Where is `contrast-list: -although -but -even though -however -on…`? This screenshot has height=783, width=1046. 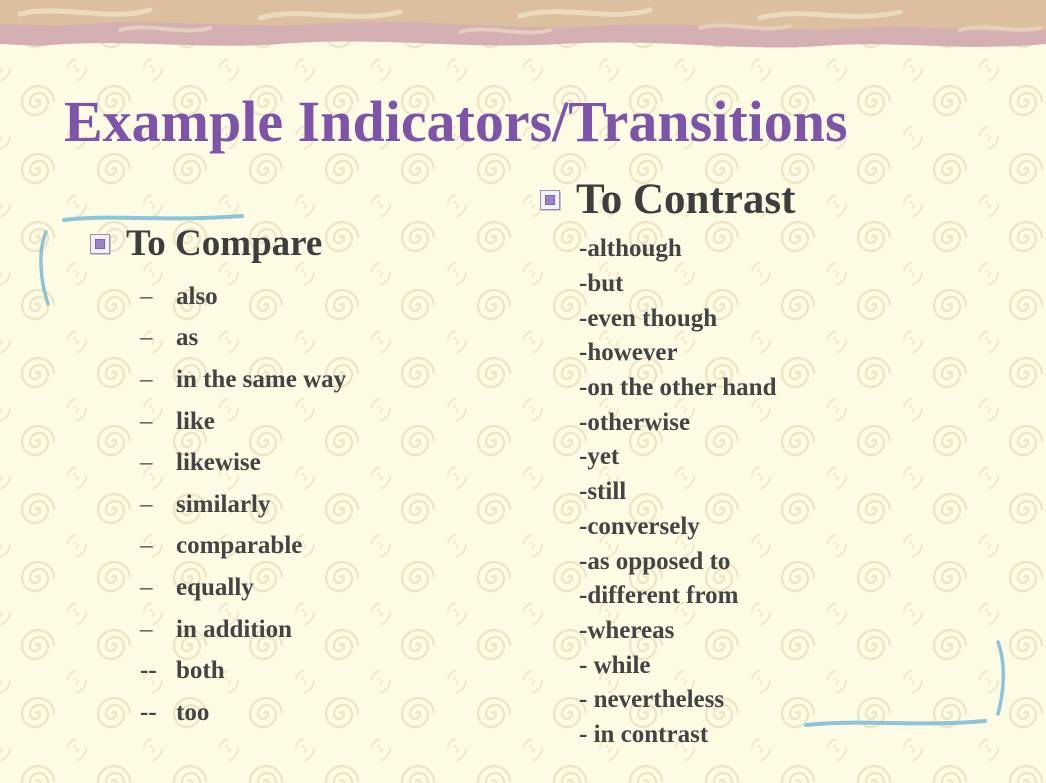
contrast-list: -although -but -even though -however -on… is located at coordinates (678, 492).